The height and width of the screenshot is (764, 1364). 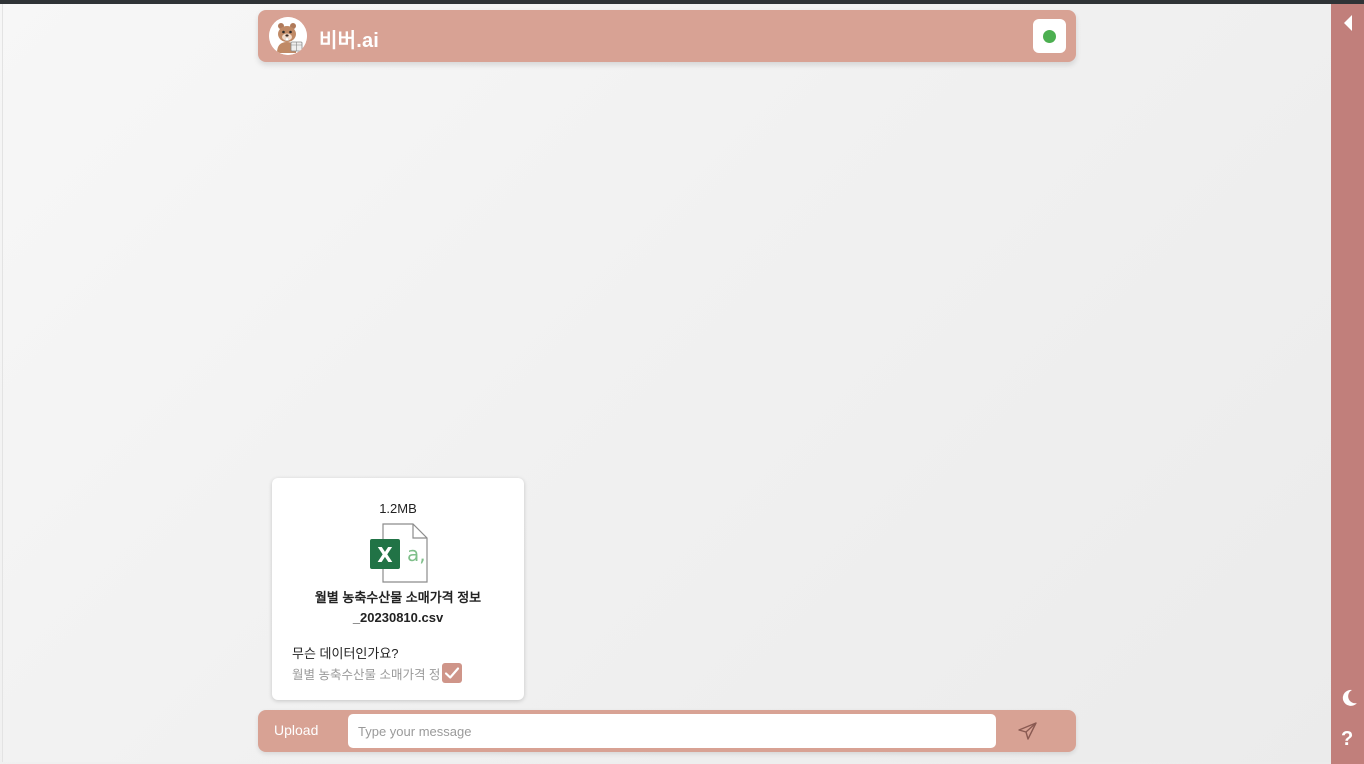 I want to click on file-answer-row: 월별 농축수산물 소매가격 정보, so click(x=377, y=673).